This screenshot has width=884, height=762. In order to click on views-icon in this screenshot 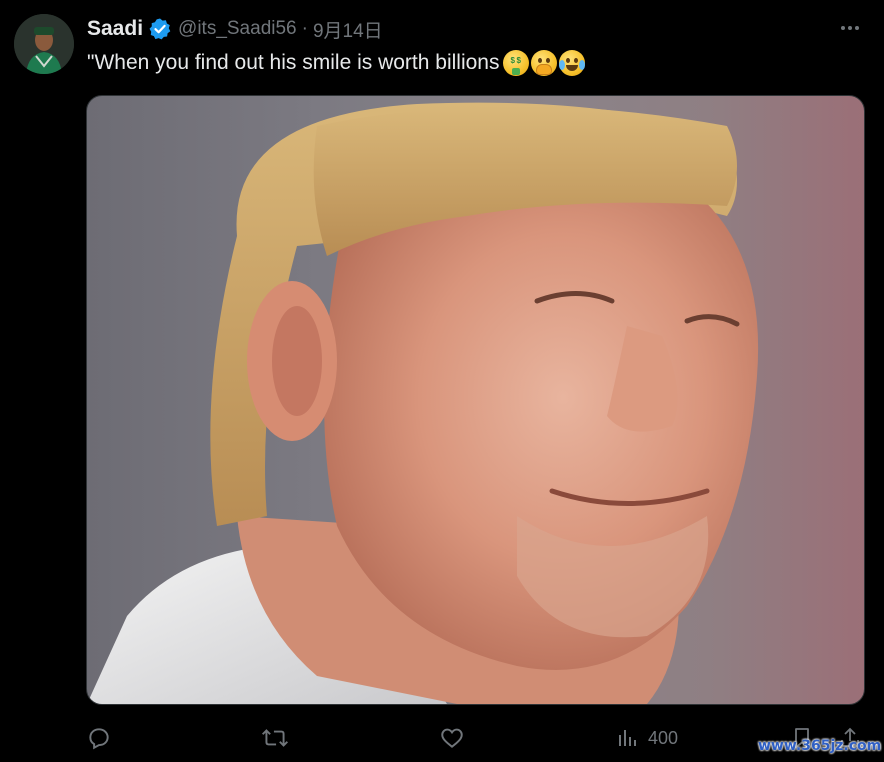, I will do `click(627, 738)`.